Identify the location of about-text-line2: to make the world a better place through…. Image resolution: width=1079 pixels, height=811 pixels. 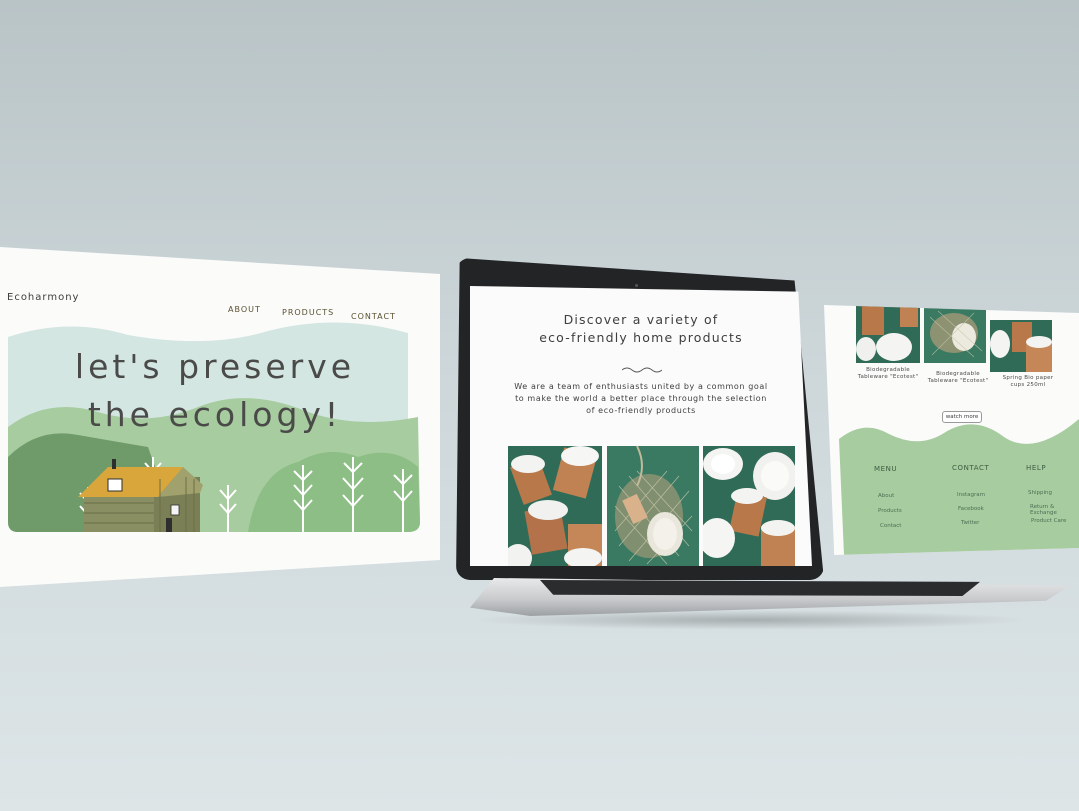
(641, 398).